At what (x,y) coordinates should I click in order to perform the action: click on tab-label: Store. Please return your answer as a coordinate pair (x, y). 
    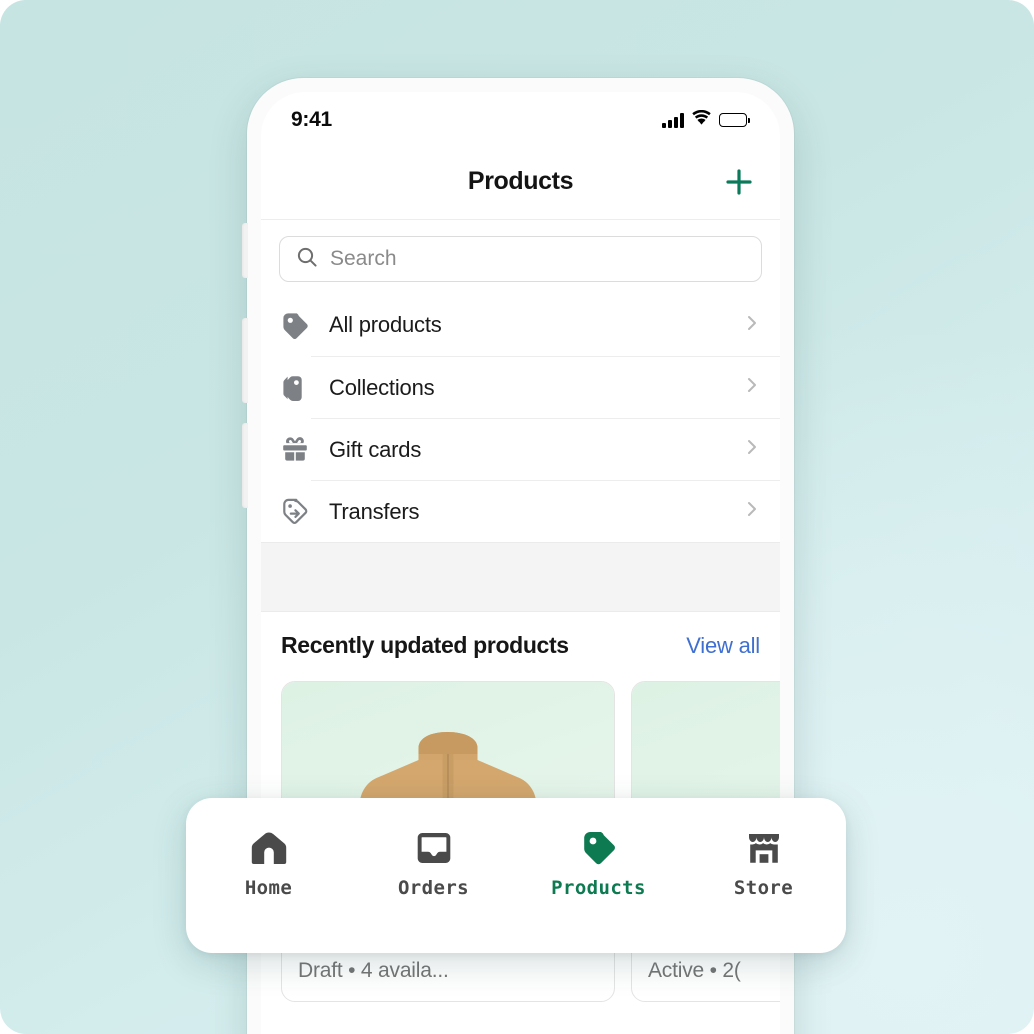
    Looking at the image, I should click on (763, 888).